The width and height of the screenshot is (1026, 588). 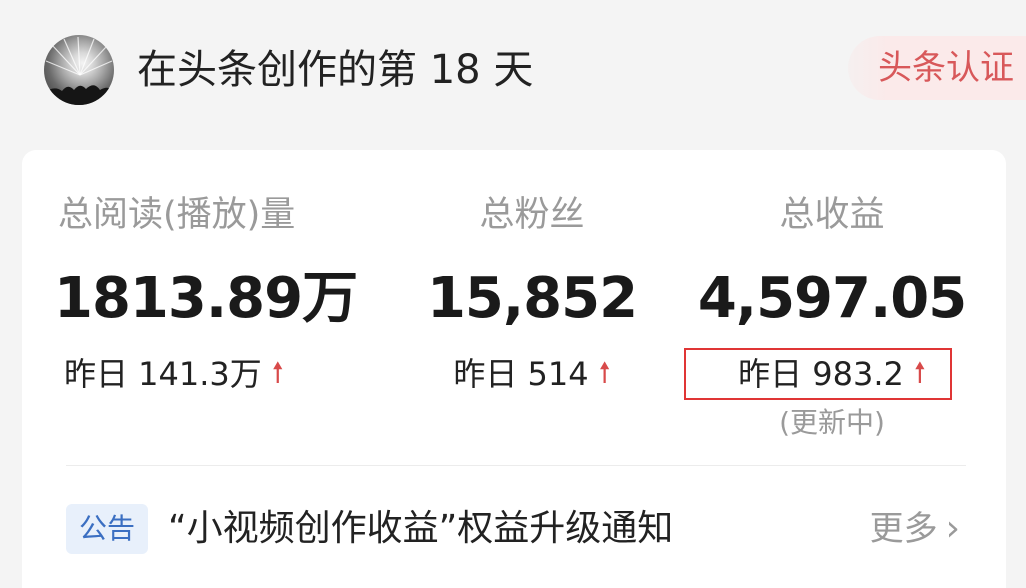 What do you see at coordinates (532, 215) in the screenshot?
I see `stat-label: 总粉丝` at bounding box center [532, 215].